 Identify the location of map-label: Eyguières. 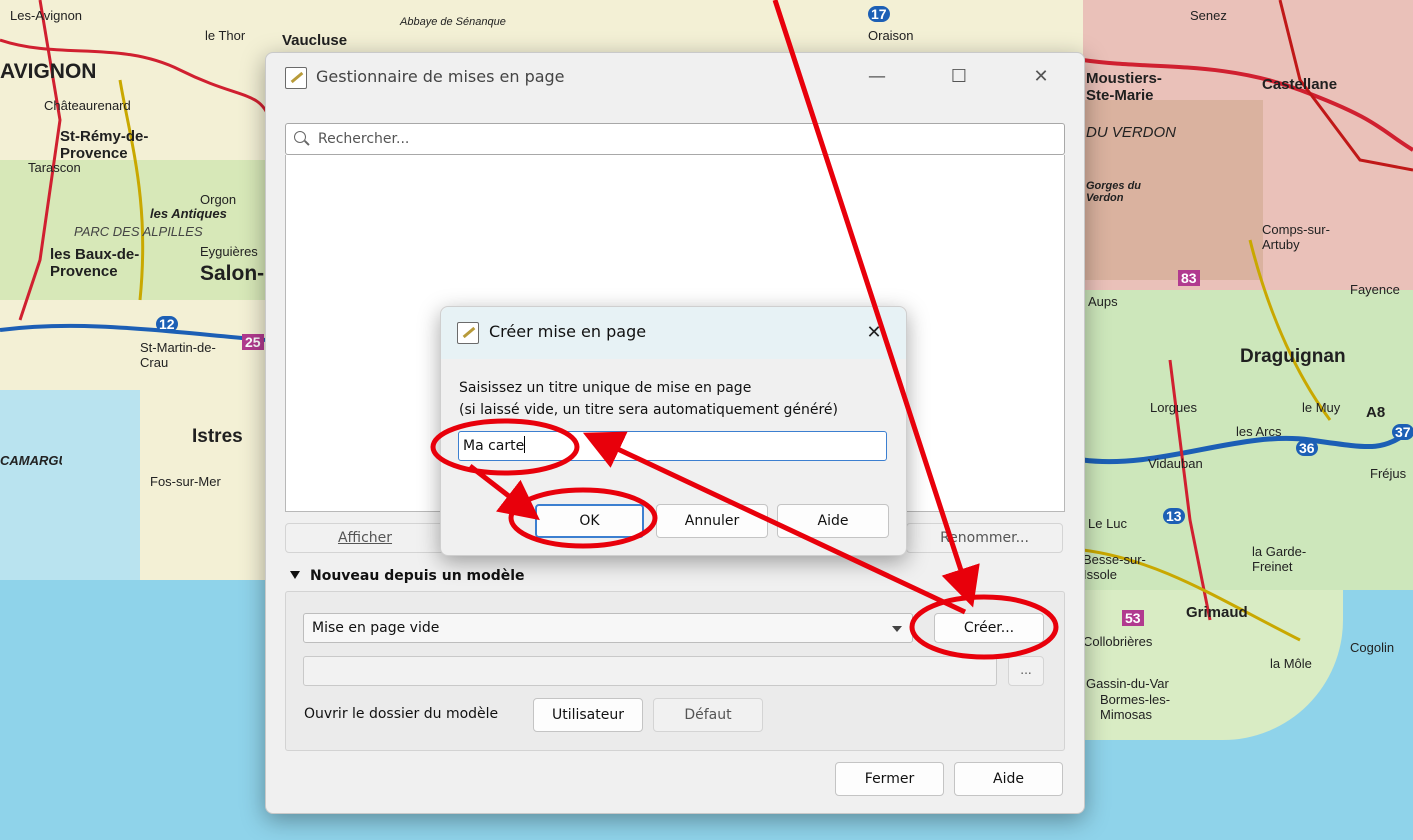
(229, 251).